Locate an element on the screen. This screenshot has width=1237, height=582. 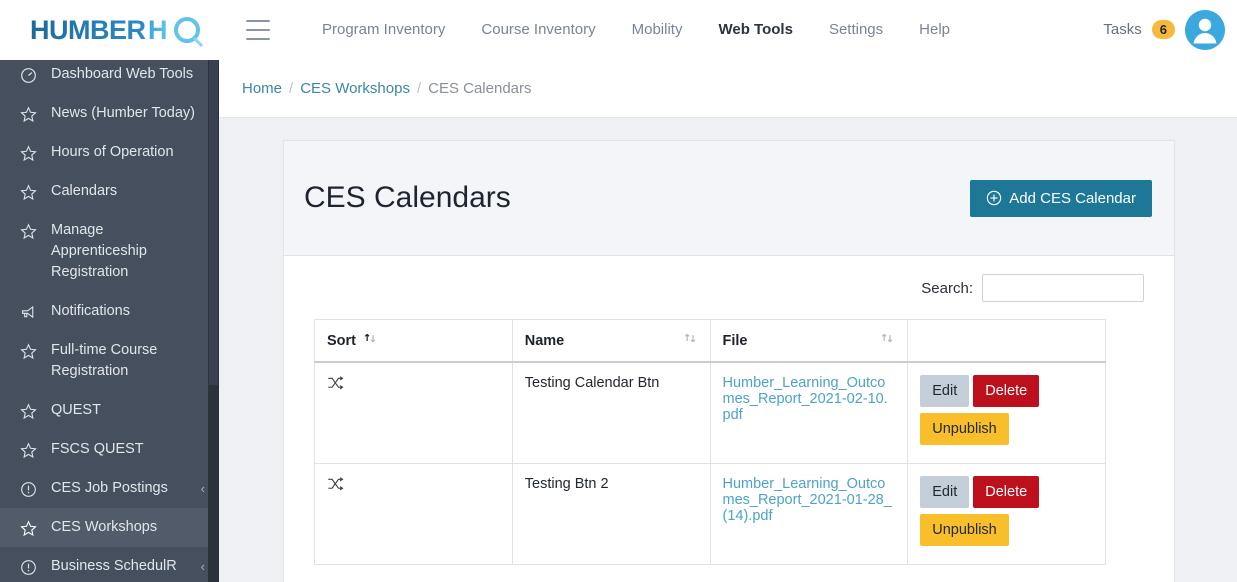
sidebar-item-full-time-course-registration: Full-time Course Registration is located at coordinates (109, 361).